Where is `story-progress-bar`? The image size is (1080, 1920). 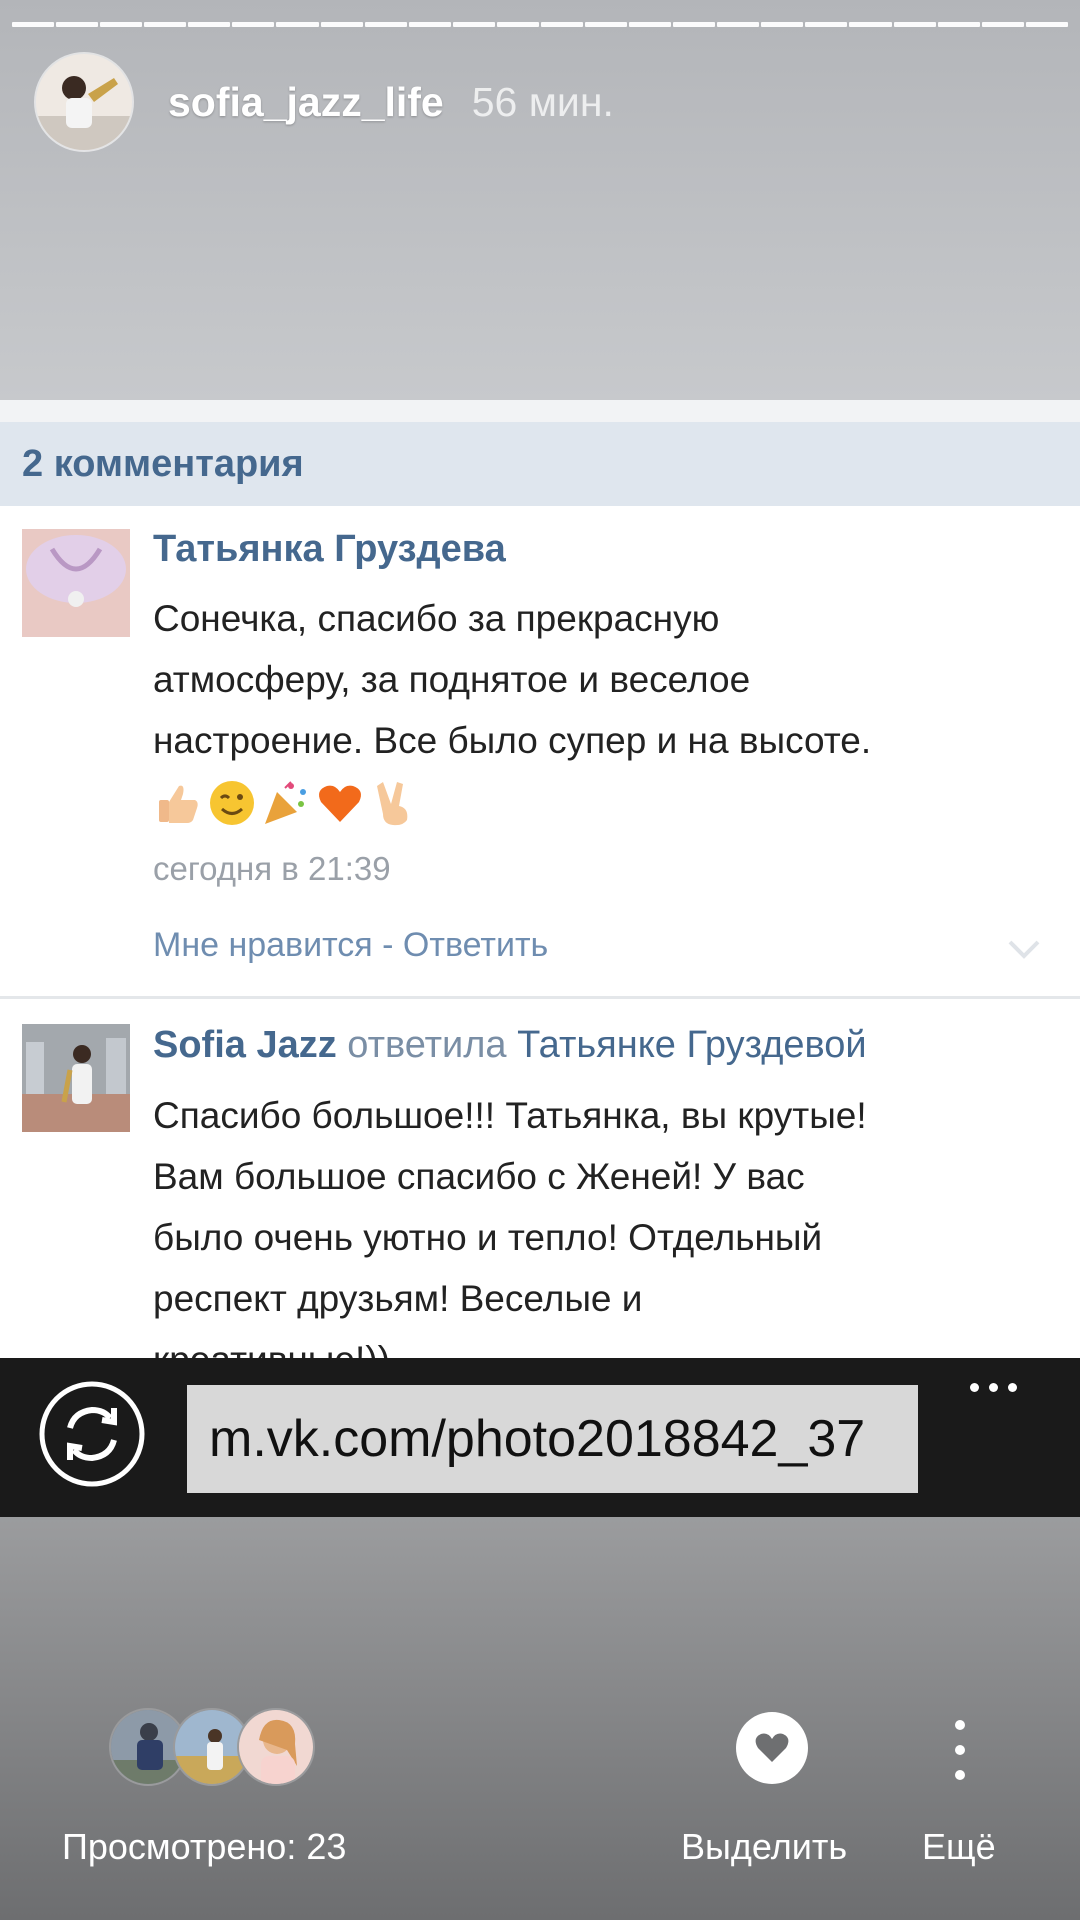 story-progress-bar is located at coordinates (540, 24).